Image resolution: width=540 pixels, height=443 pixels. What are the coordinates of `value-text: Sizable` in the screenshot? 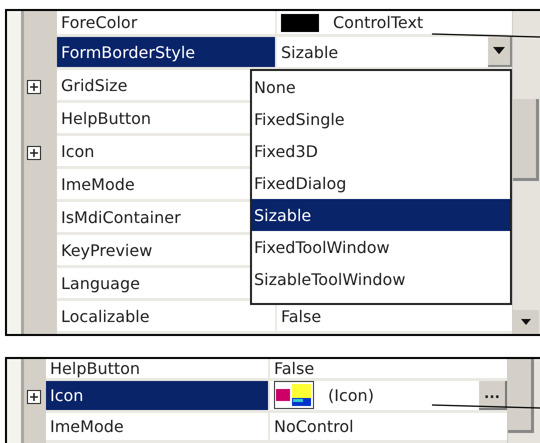 It's located at (309, 52).